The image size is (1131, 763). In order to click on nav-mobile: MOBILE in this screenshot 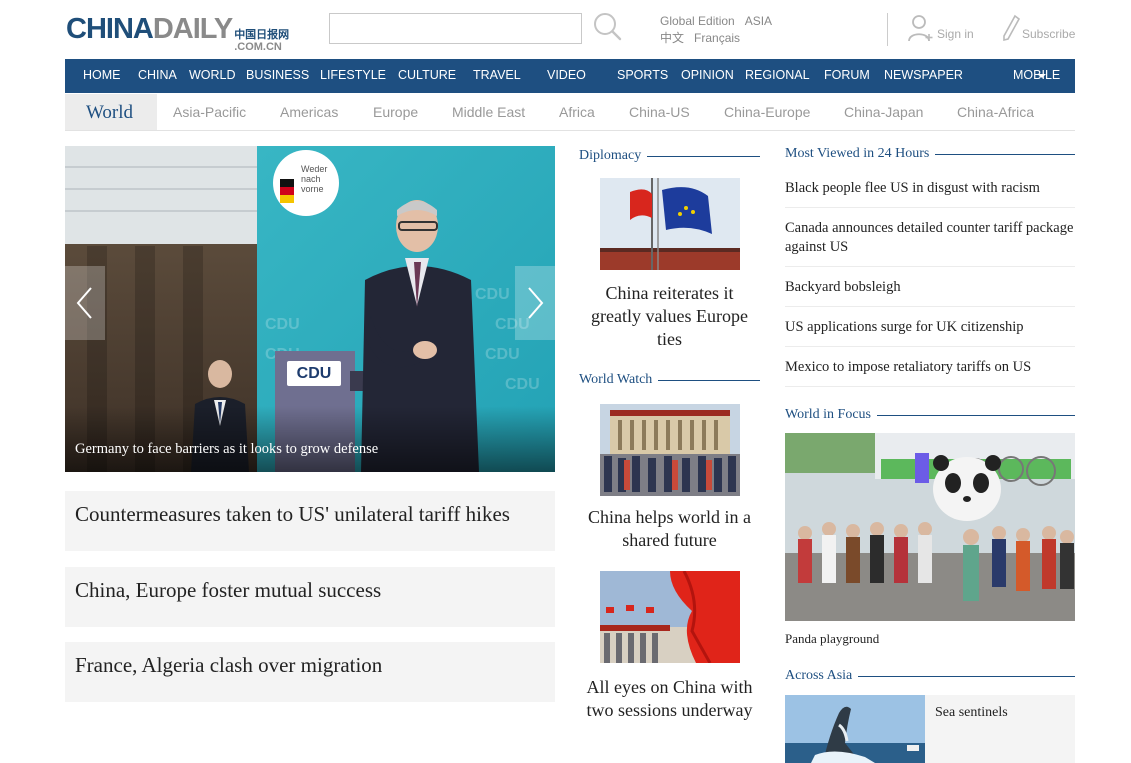, I will do `click(1036, 75)`.